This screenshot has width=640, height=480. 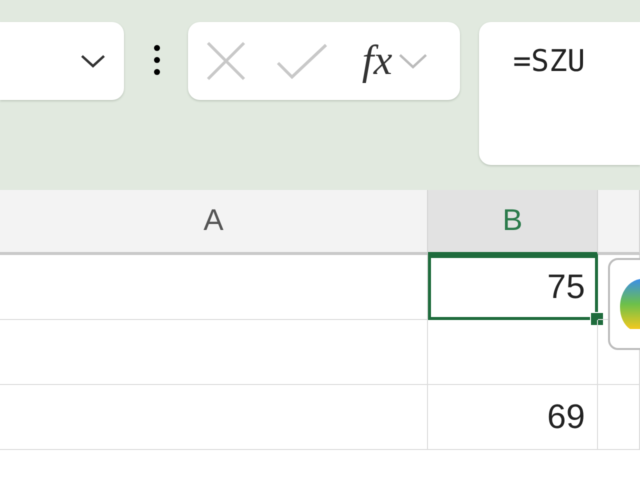 I want to click on column-header: B, so click(x=513, y=222).